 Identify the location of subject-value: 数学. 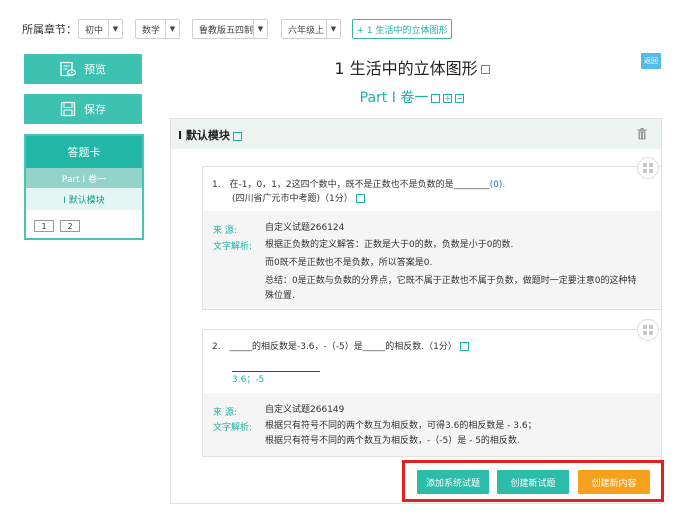
(151, 30).